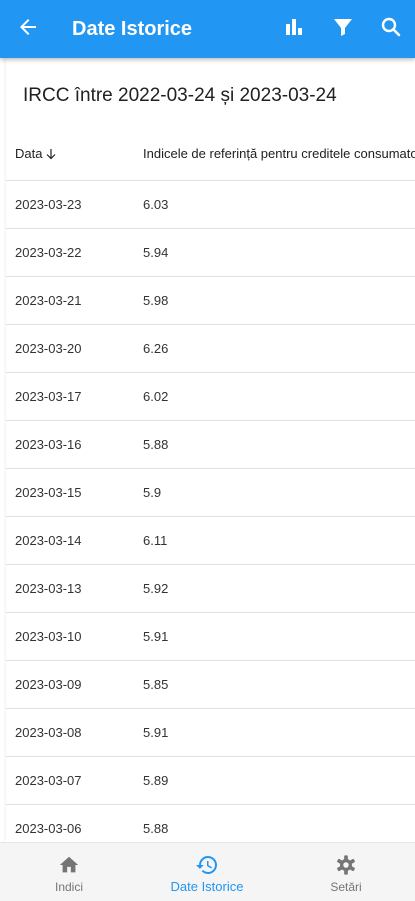 The width and height of the screenshot is (415, 901). Describe the element at coordinates (152, 492) in the screenshot. I see `cell-value: 5.9` at that location.